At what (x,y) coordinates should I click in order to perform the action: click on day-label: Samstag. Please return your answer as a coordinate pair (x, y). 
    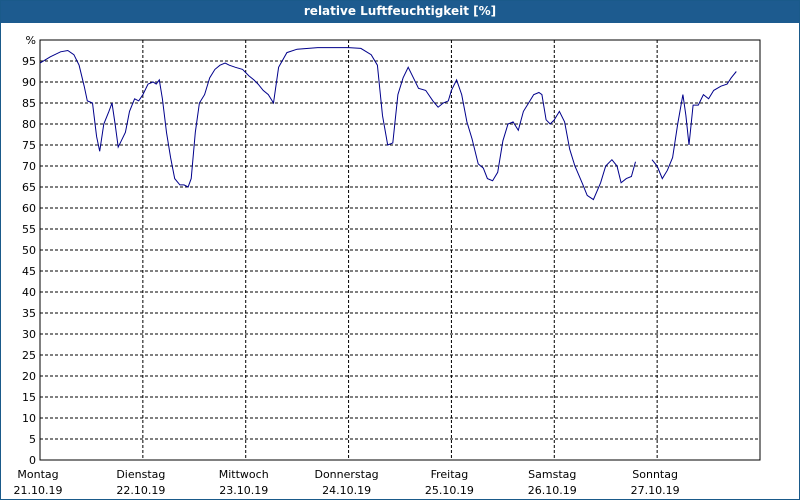
    Looking at the image, I should click on (552, 474).